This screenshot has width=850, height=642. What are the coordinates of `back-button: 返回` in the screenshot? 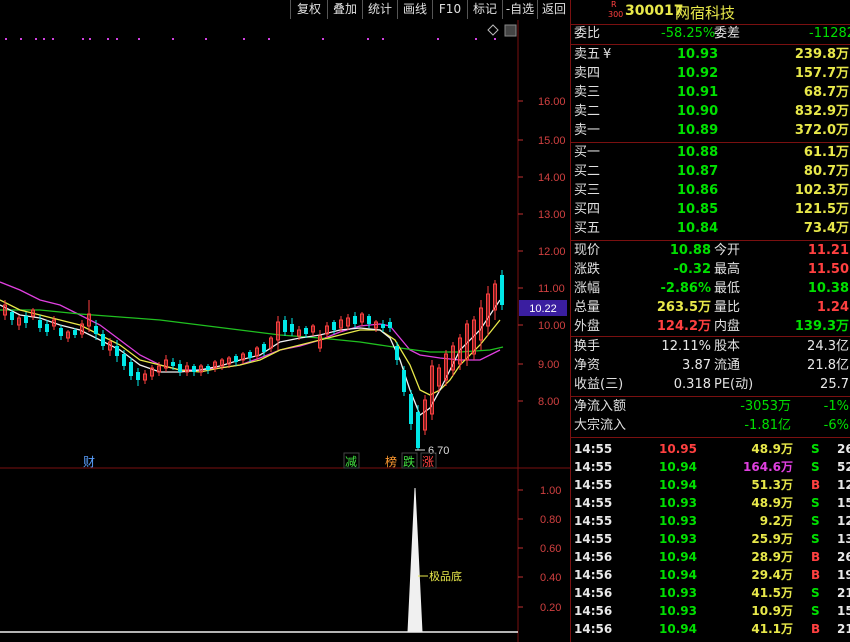 It's located at (553, 9).